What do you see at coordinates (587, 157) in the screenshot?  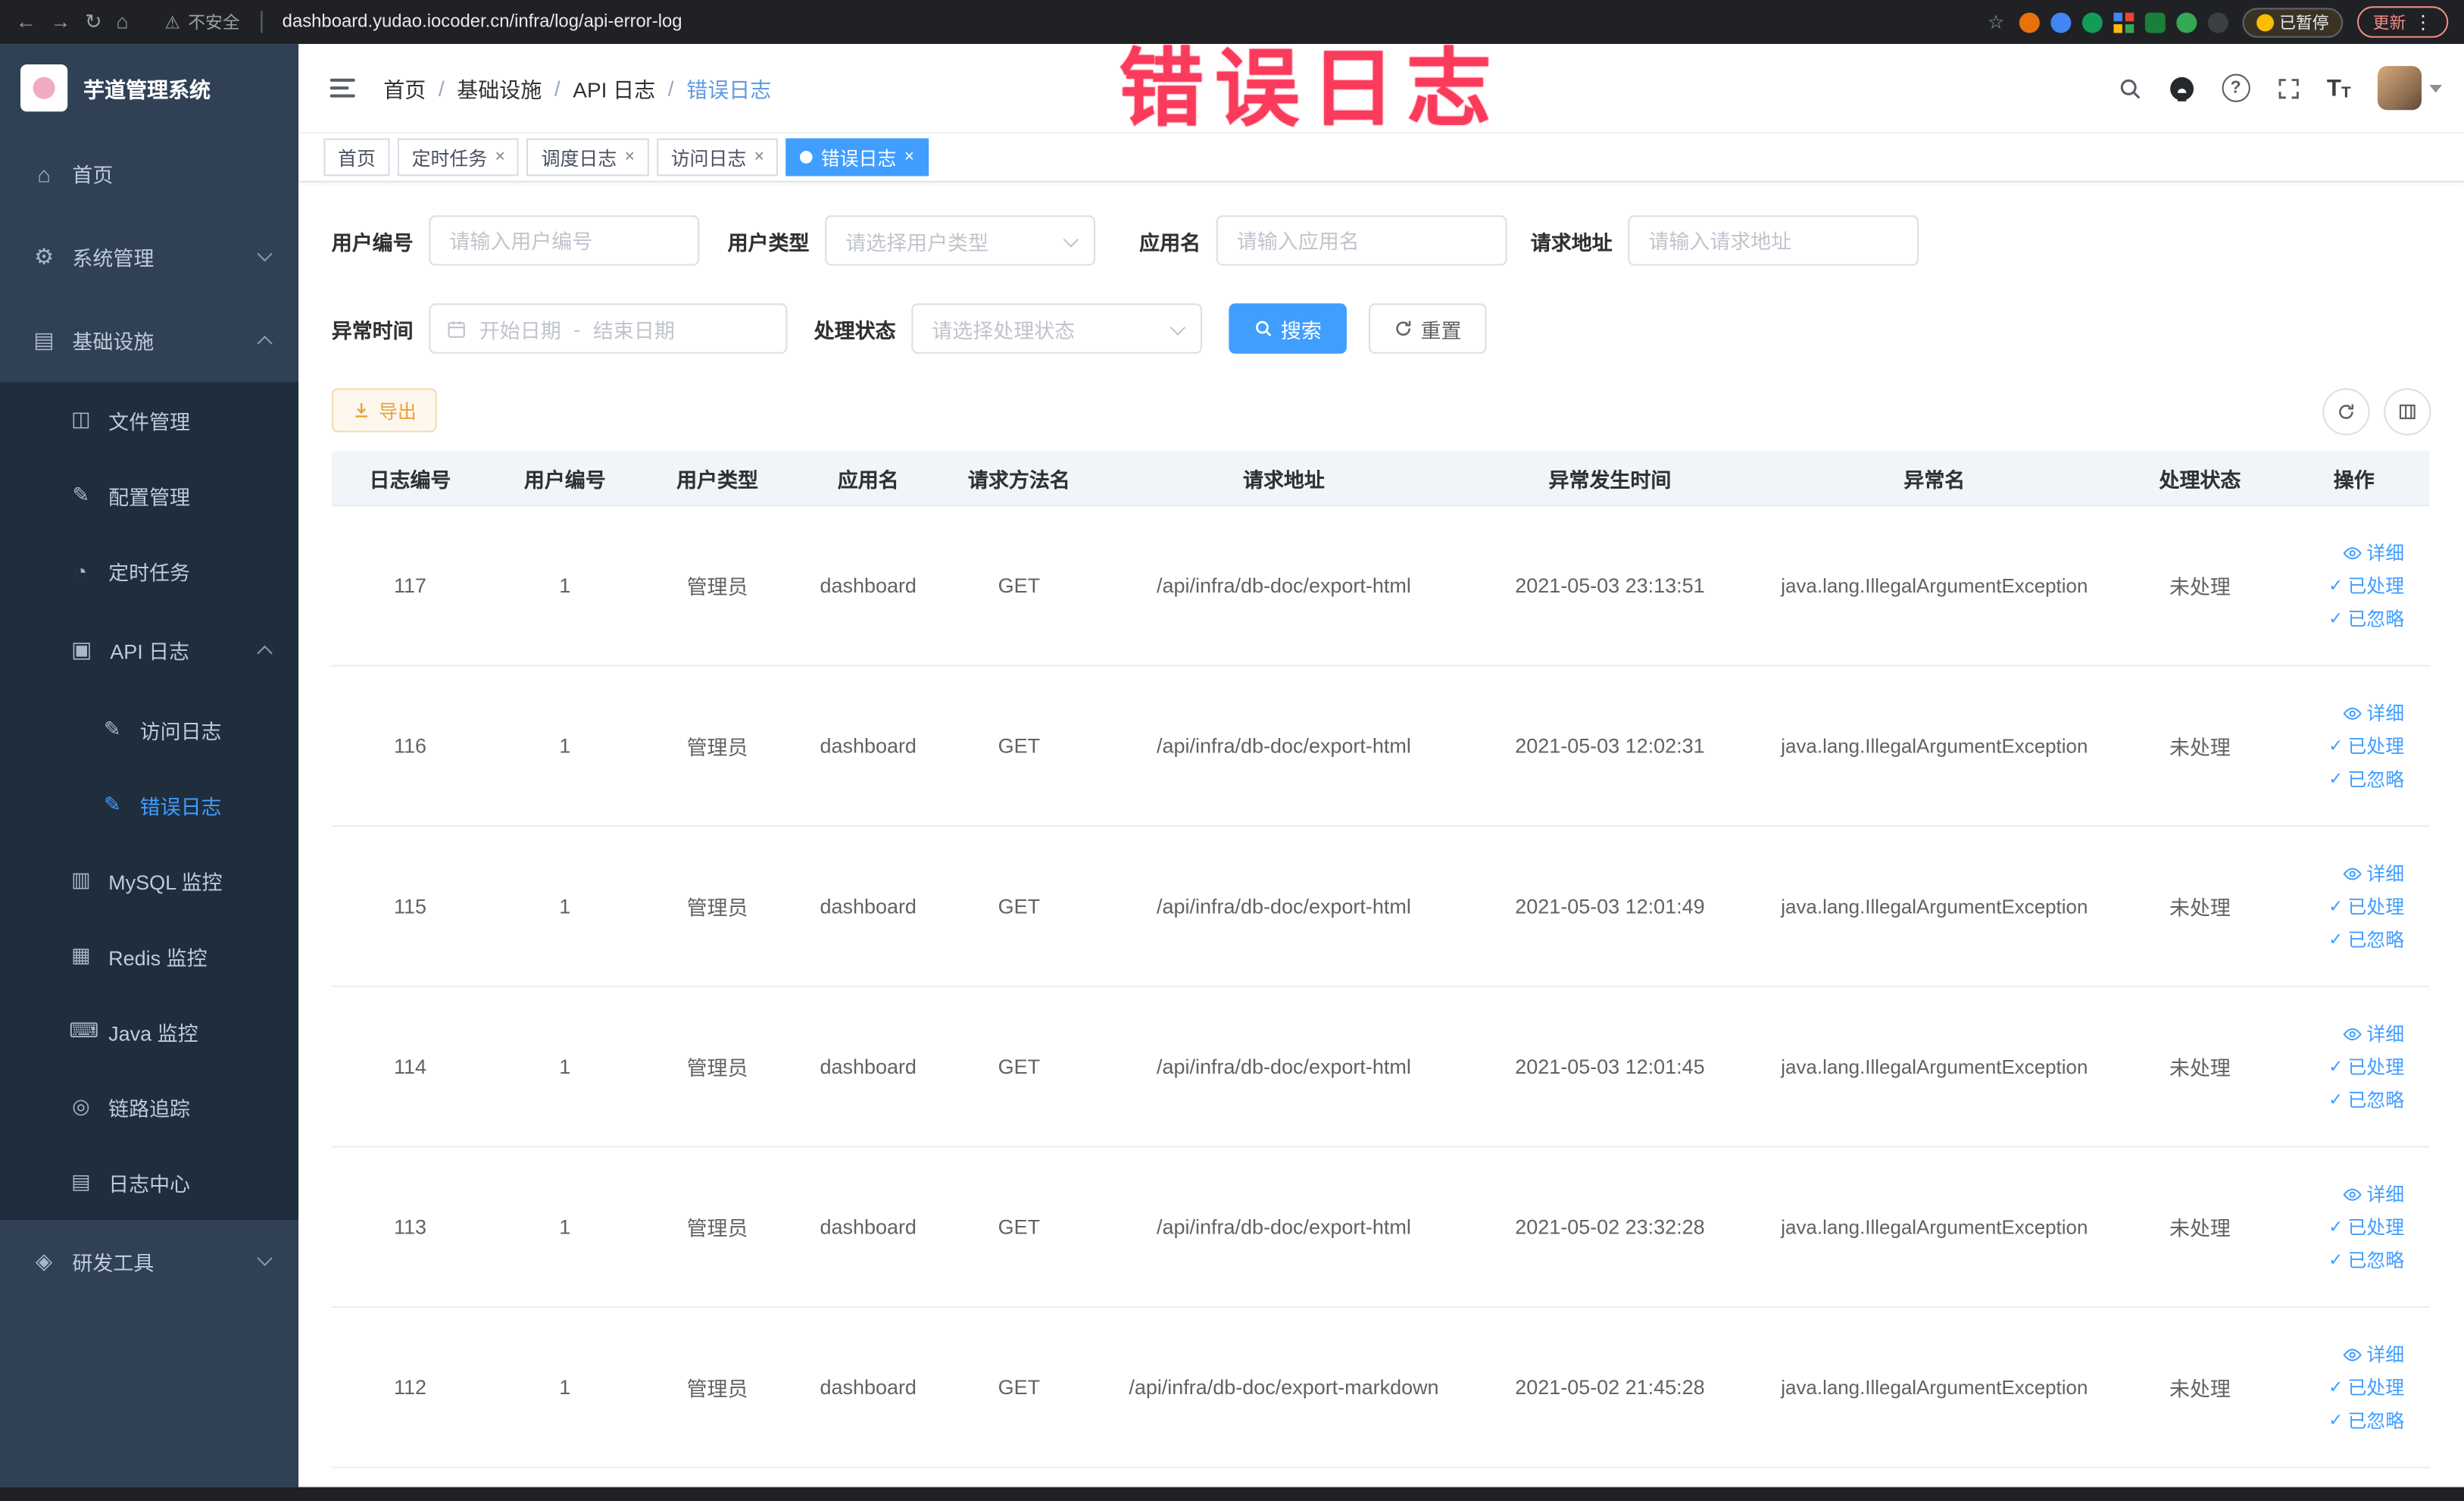 I see `tag-schedule-log: 调度日志 ×` at bounding box center [587, 157].